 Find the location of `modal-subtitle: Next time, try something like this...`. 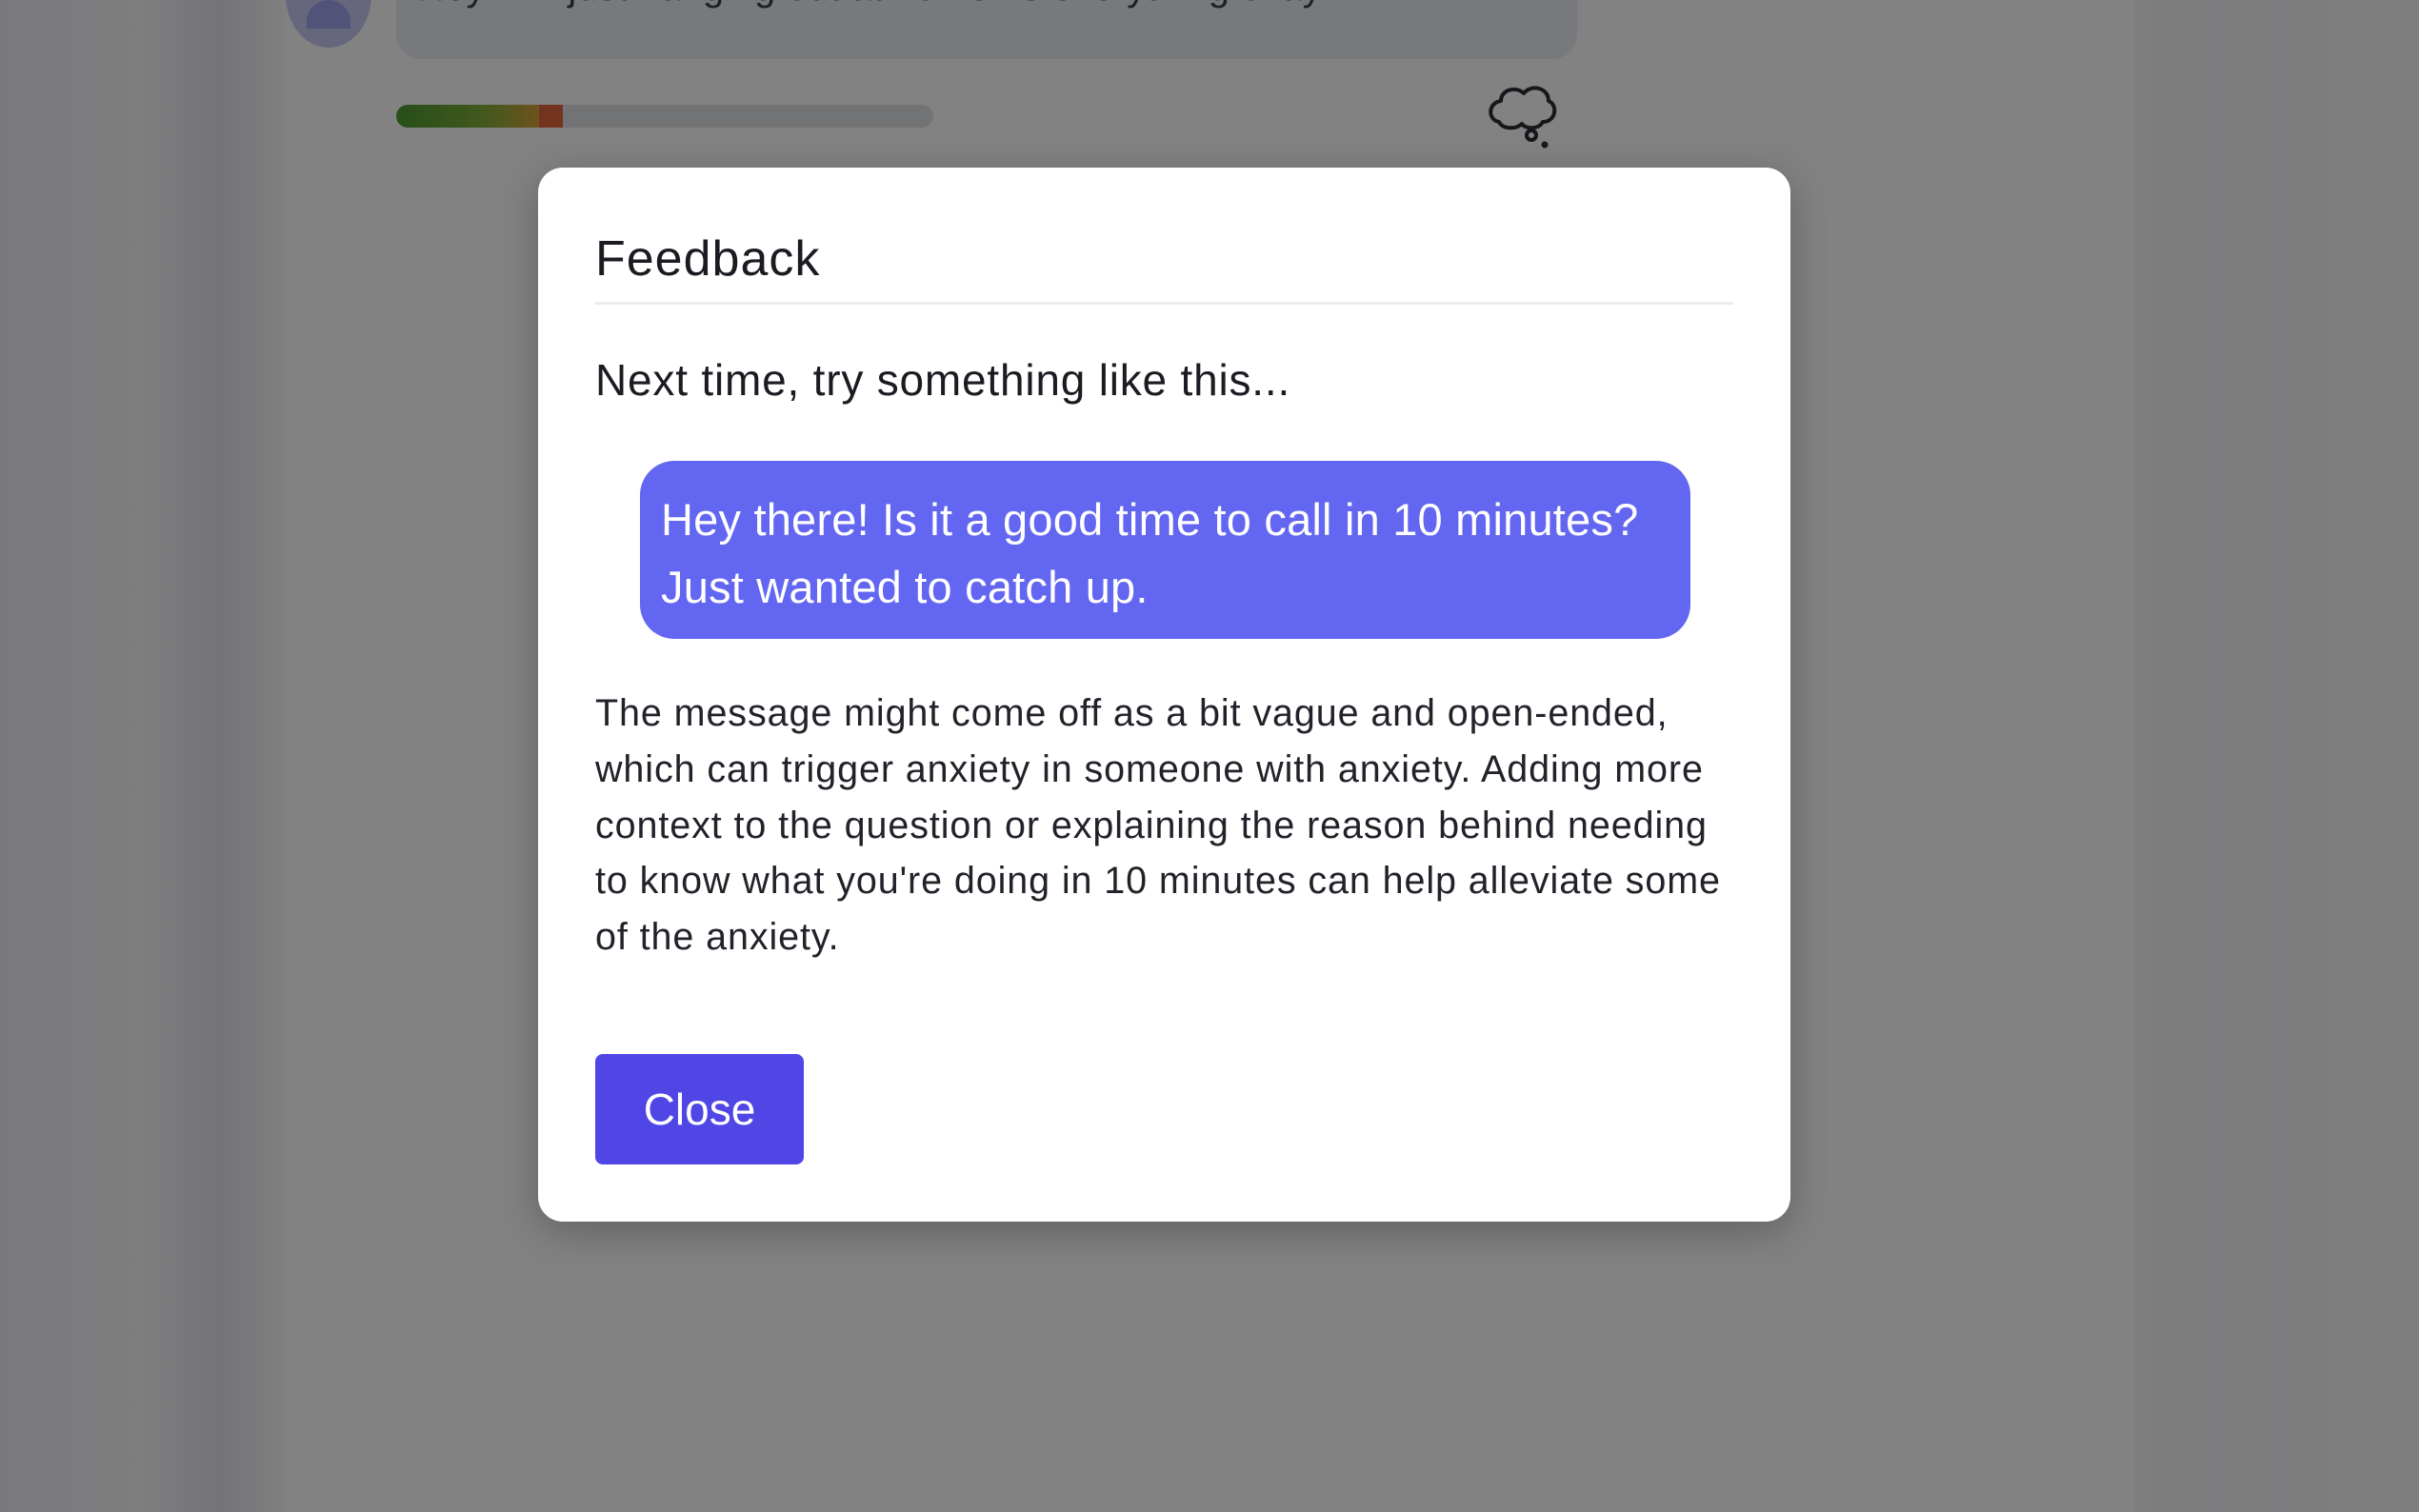

modal-subtitle: Next time, try something like this... is located at coordinates (943, 380).